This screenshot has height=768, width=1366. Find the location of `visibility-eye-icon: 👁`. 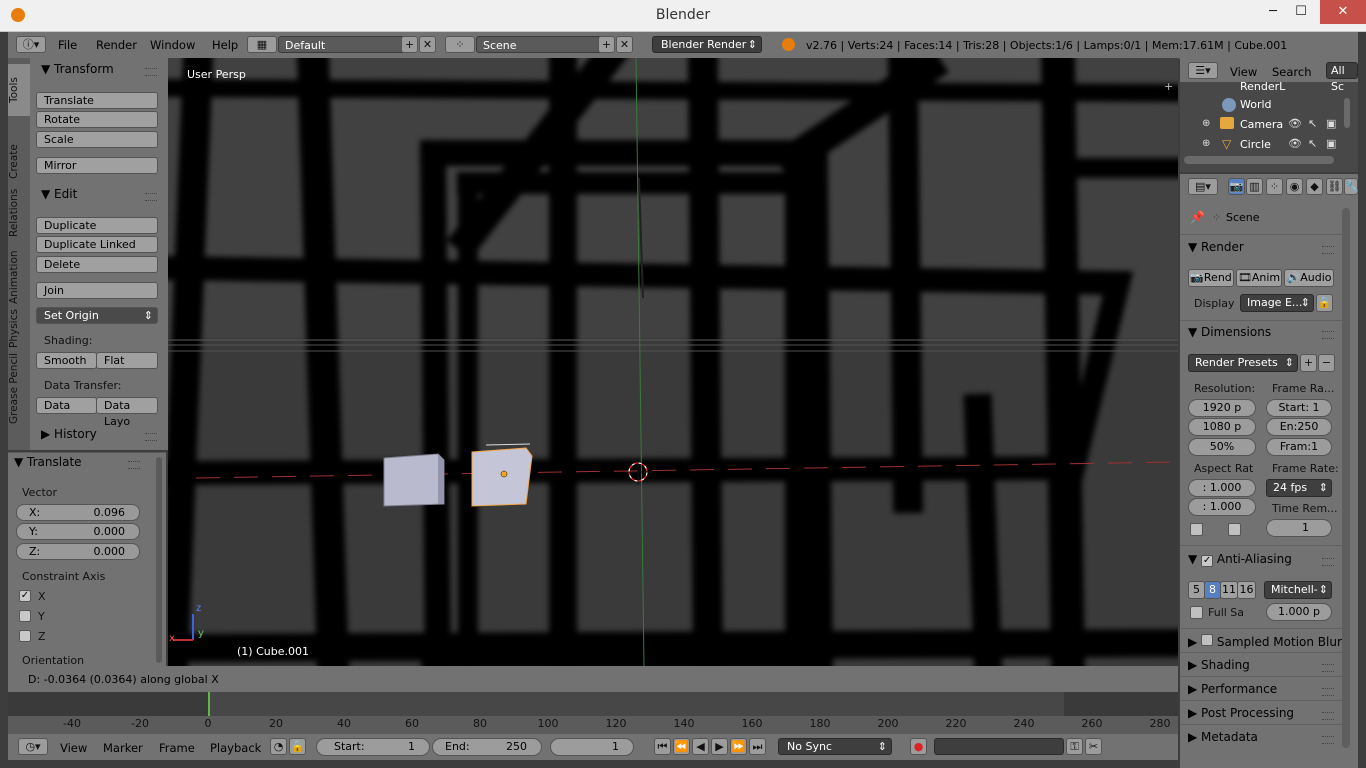

visibility-eye-icon: 👁 is located at coordinates (1295, 143).